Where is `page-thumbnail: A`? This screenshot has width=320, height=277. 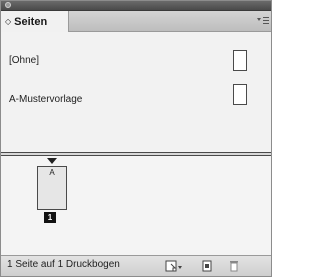 page-thumbnail: A is located at coordinates (52, 188).